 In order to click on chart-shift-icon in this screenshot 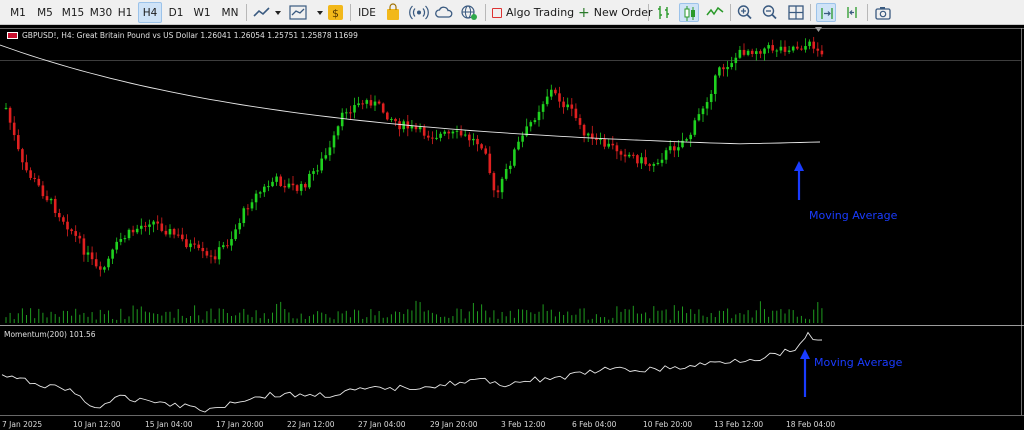, I will do `click(852, 12)`.